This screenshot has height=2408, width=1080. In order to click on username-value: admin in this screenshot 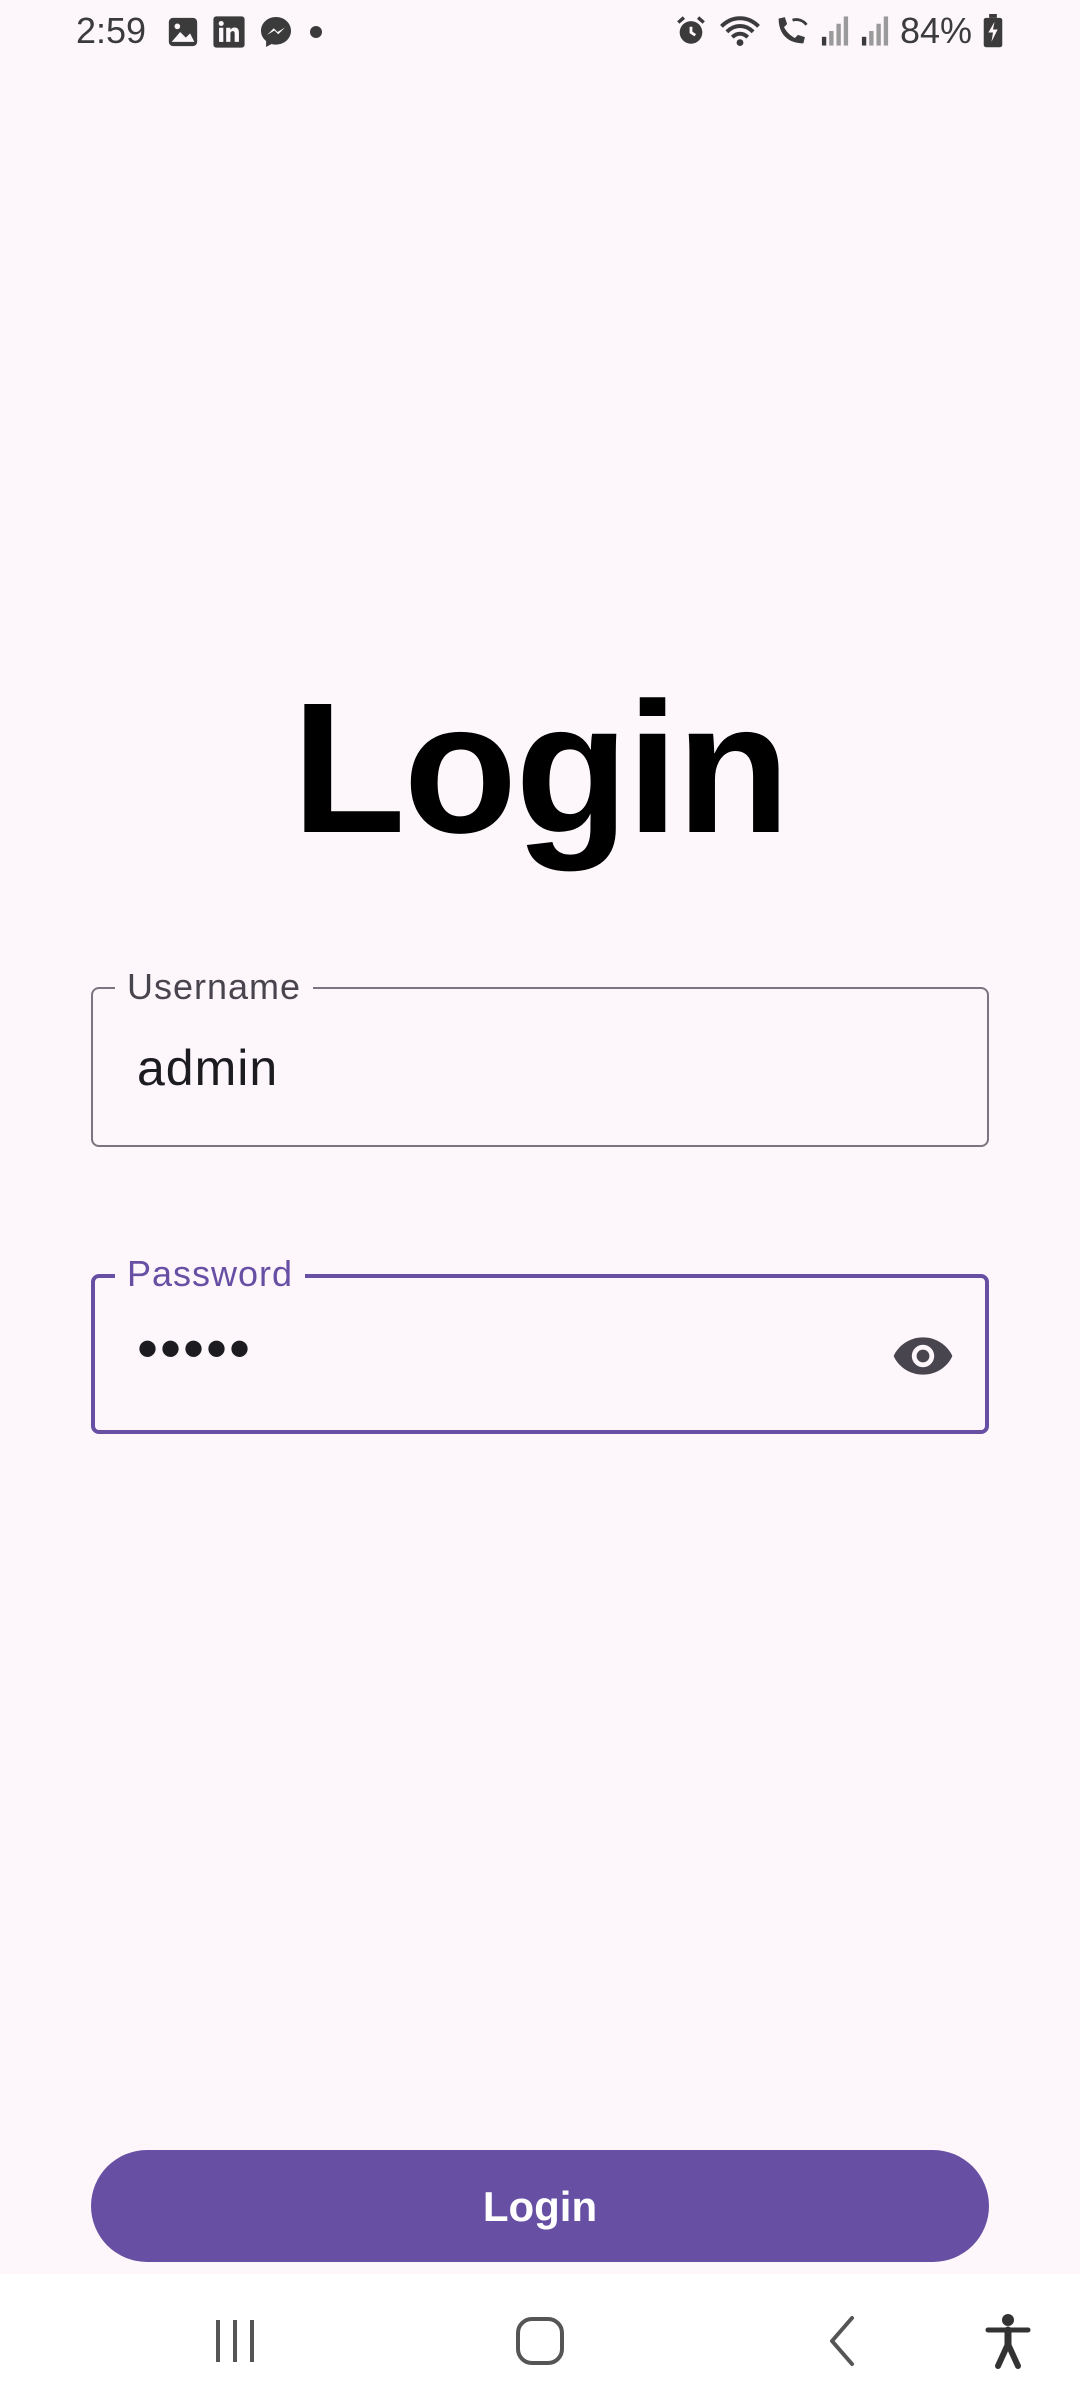, I will do `click(207, 1068)`.